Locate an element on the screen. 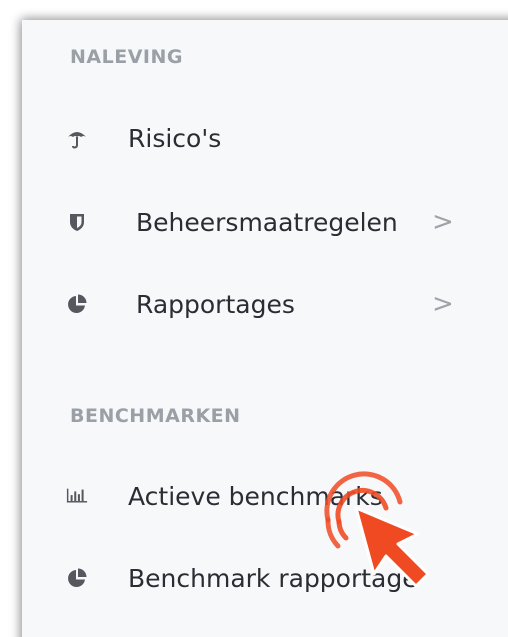 The height and width of the screenshot is (637, 508). section-title-naleving: NALEVING is located at coordinates (126, 57).